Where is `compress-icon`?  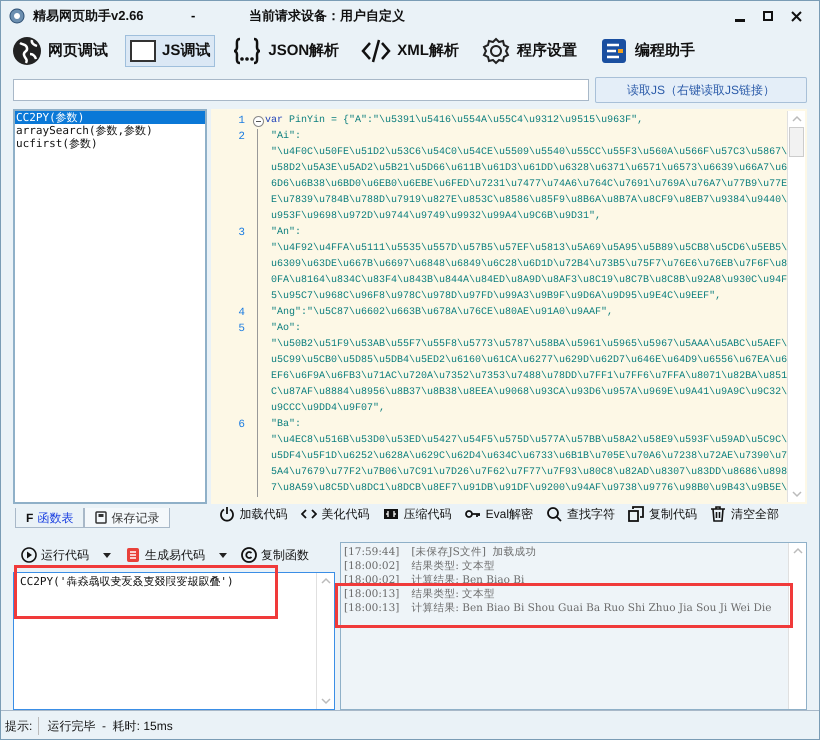
compress-icon is located at coordinates (390, 514).